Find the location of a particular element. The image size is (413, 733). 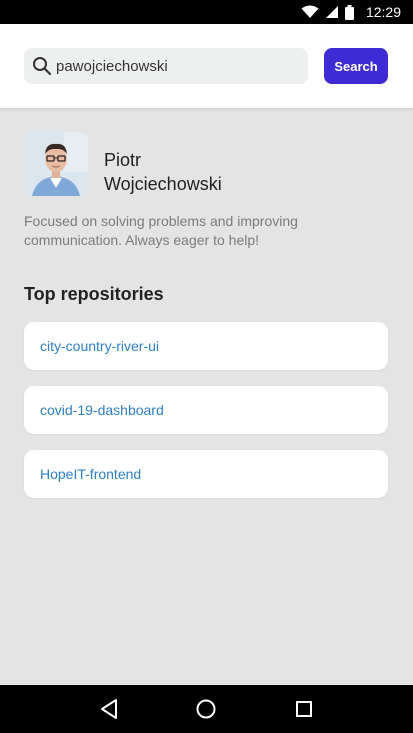

status-bar: 12:29 is located at coordinates (206, 12).